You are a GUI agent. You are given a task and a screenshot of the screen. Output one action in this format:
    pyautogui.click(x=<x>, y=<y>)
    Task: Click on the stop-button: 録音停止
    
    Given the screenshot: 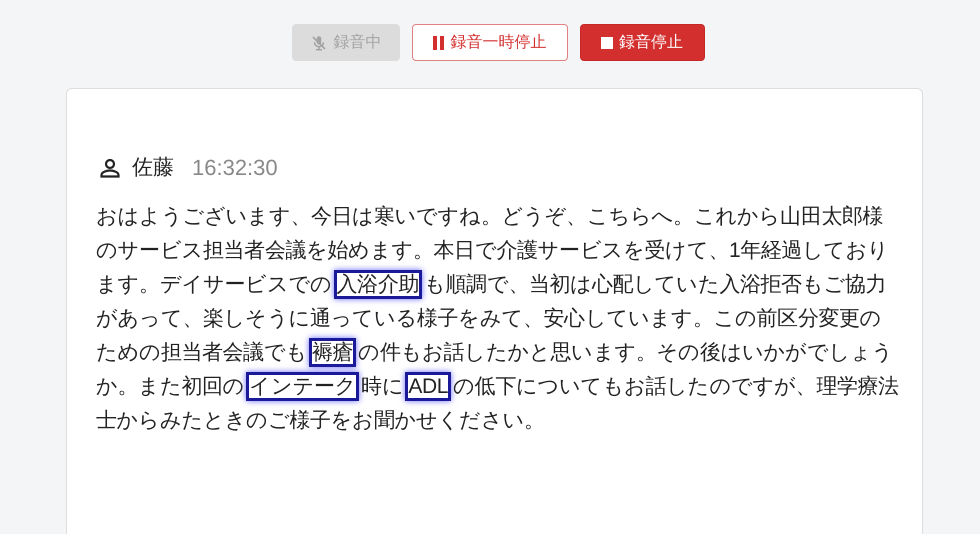 What is the action you would take?
    pyautogui.click(x=642, y=42)
    